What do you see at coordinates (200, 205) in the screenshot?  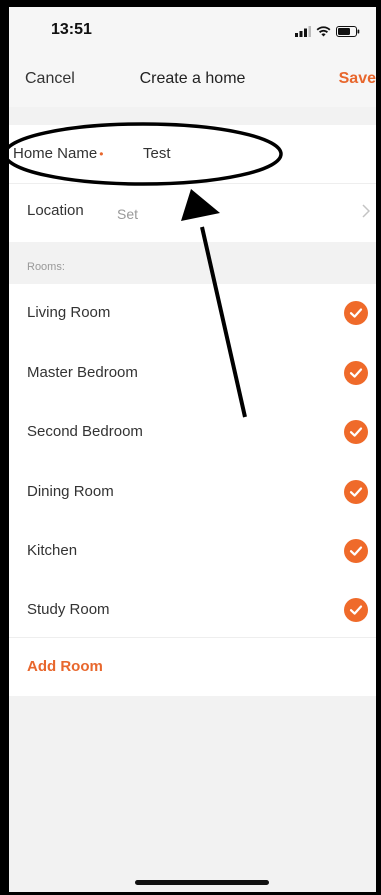 I see `annotation-arrow-head` at bounding box center [200, 205].